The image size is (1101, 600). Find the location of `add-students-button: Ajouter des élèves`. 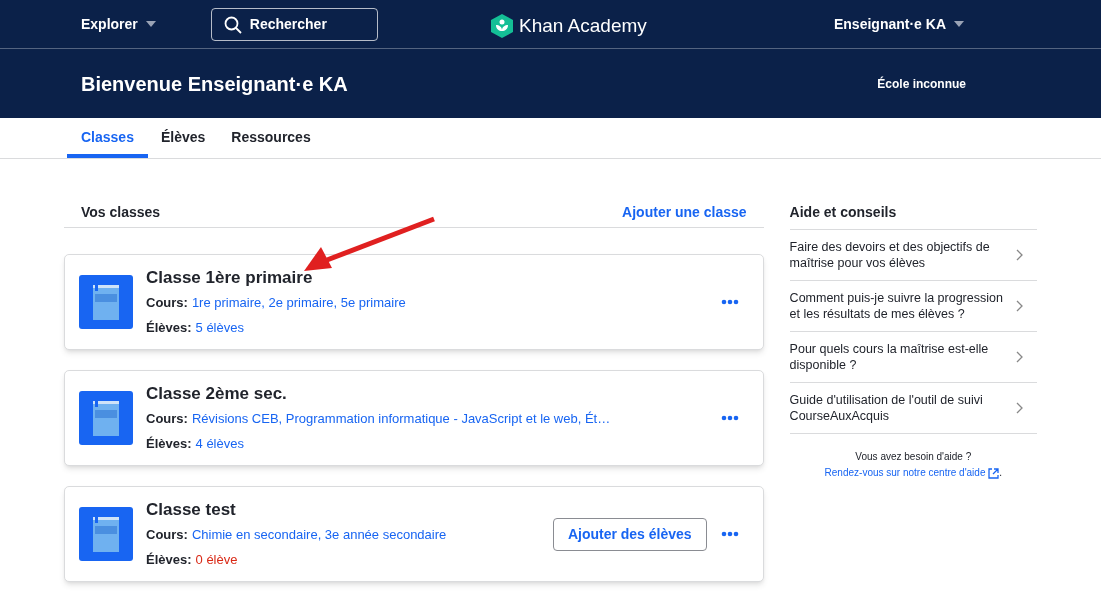

add-students-button: Ajouter des élèves is located at coordinates (629, 534).